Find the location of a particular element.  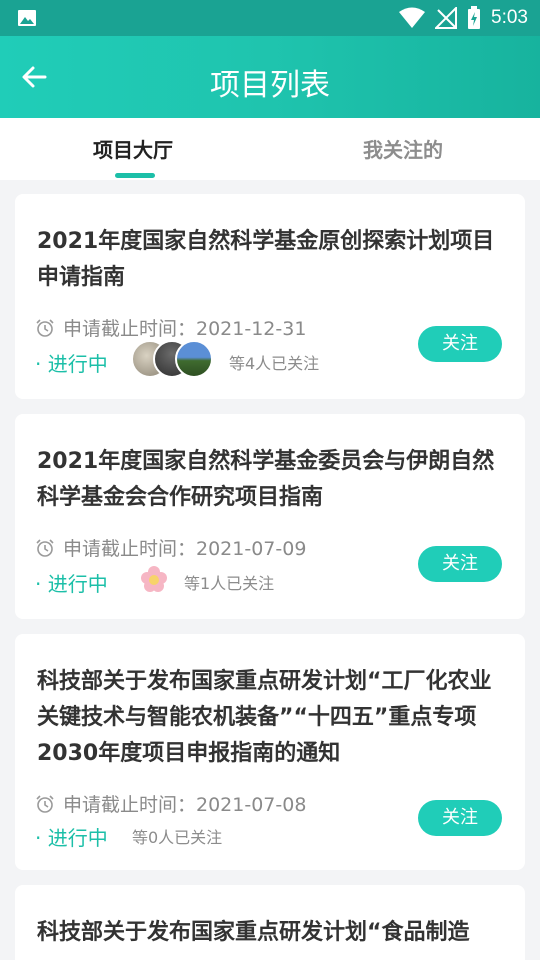

flower-avatar-icon is located at coordinates (154, 579).